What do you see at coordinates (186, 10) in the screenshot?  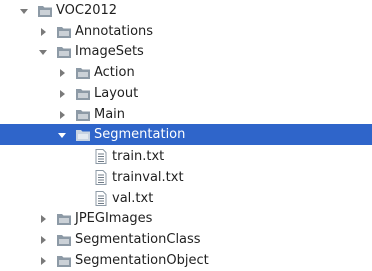 I see `tree-node-voc2012: VOC2012` at bounding box center [186, 10].